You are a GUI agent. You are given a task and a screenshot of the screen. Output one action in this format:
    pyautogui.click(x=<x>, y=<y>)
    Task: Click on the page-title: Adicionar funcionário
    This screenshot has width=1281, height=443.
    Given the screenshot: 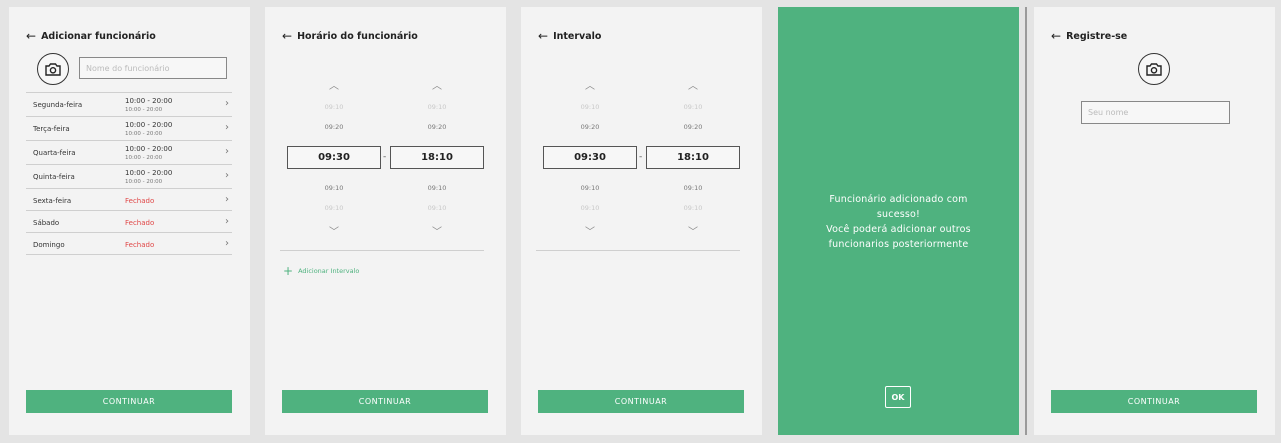 What is the action you would take?
    pyautogui.click(x=98, y=36)
    